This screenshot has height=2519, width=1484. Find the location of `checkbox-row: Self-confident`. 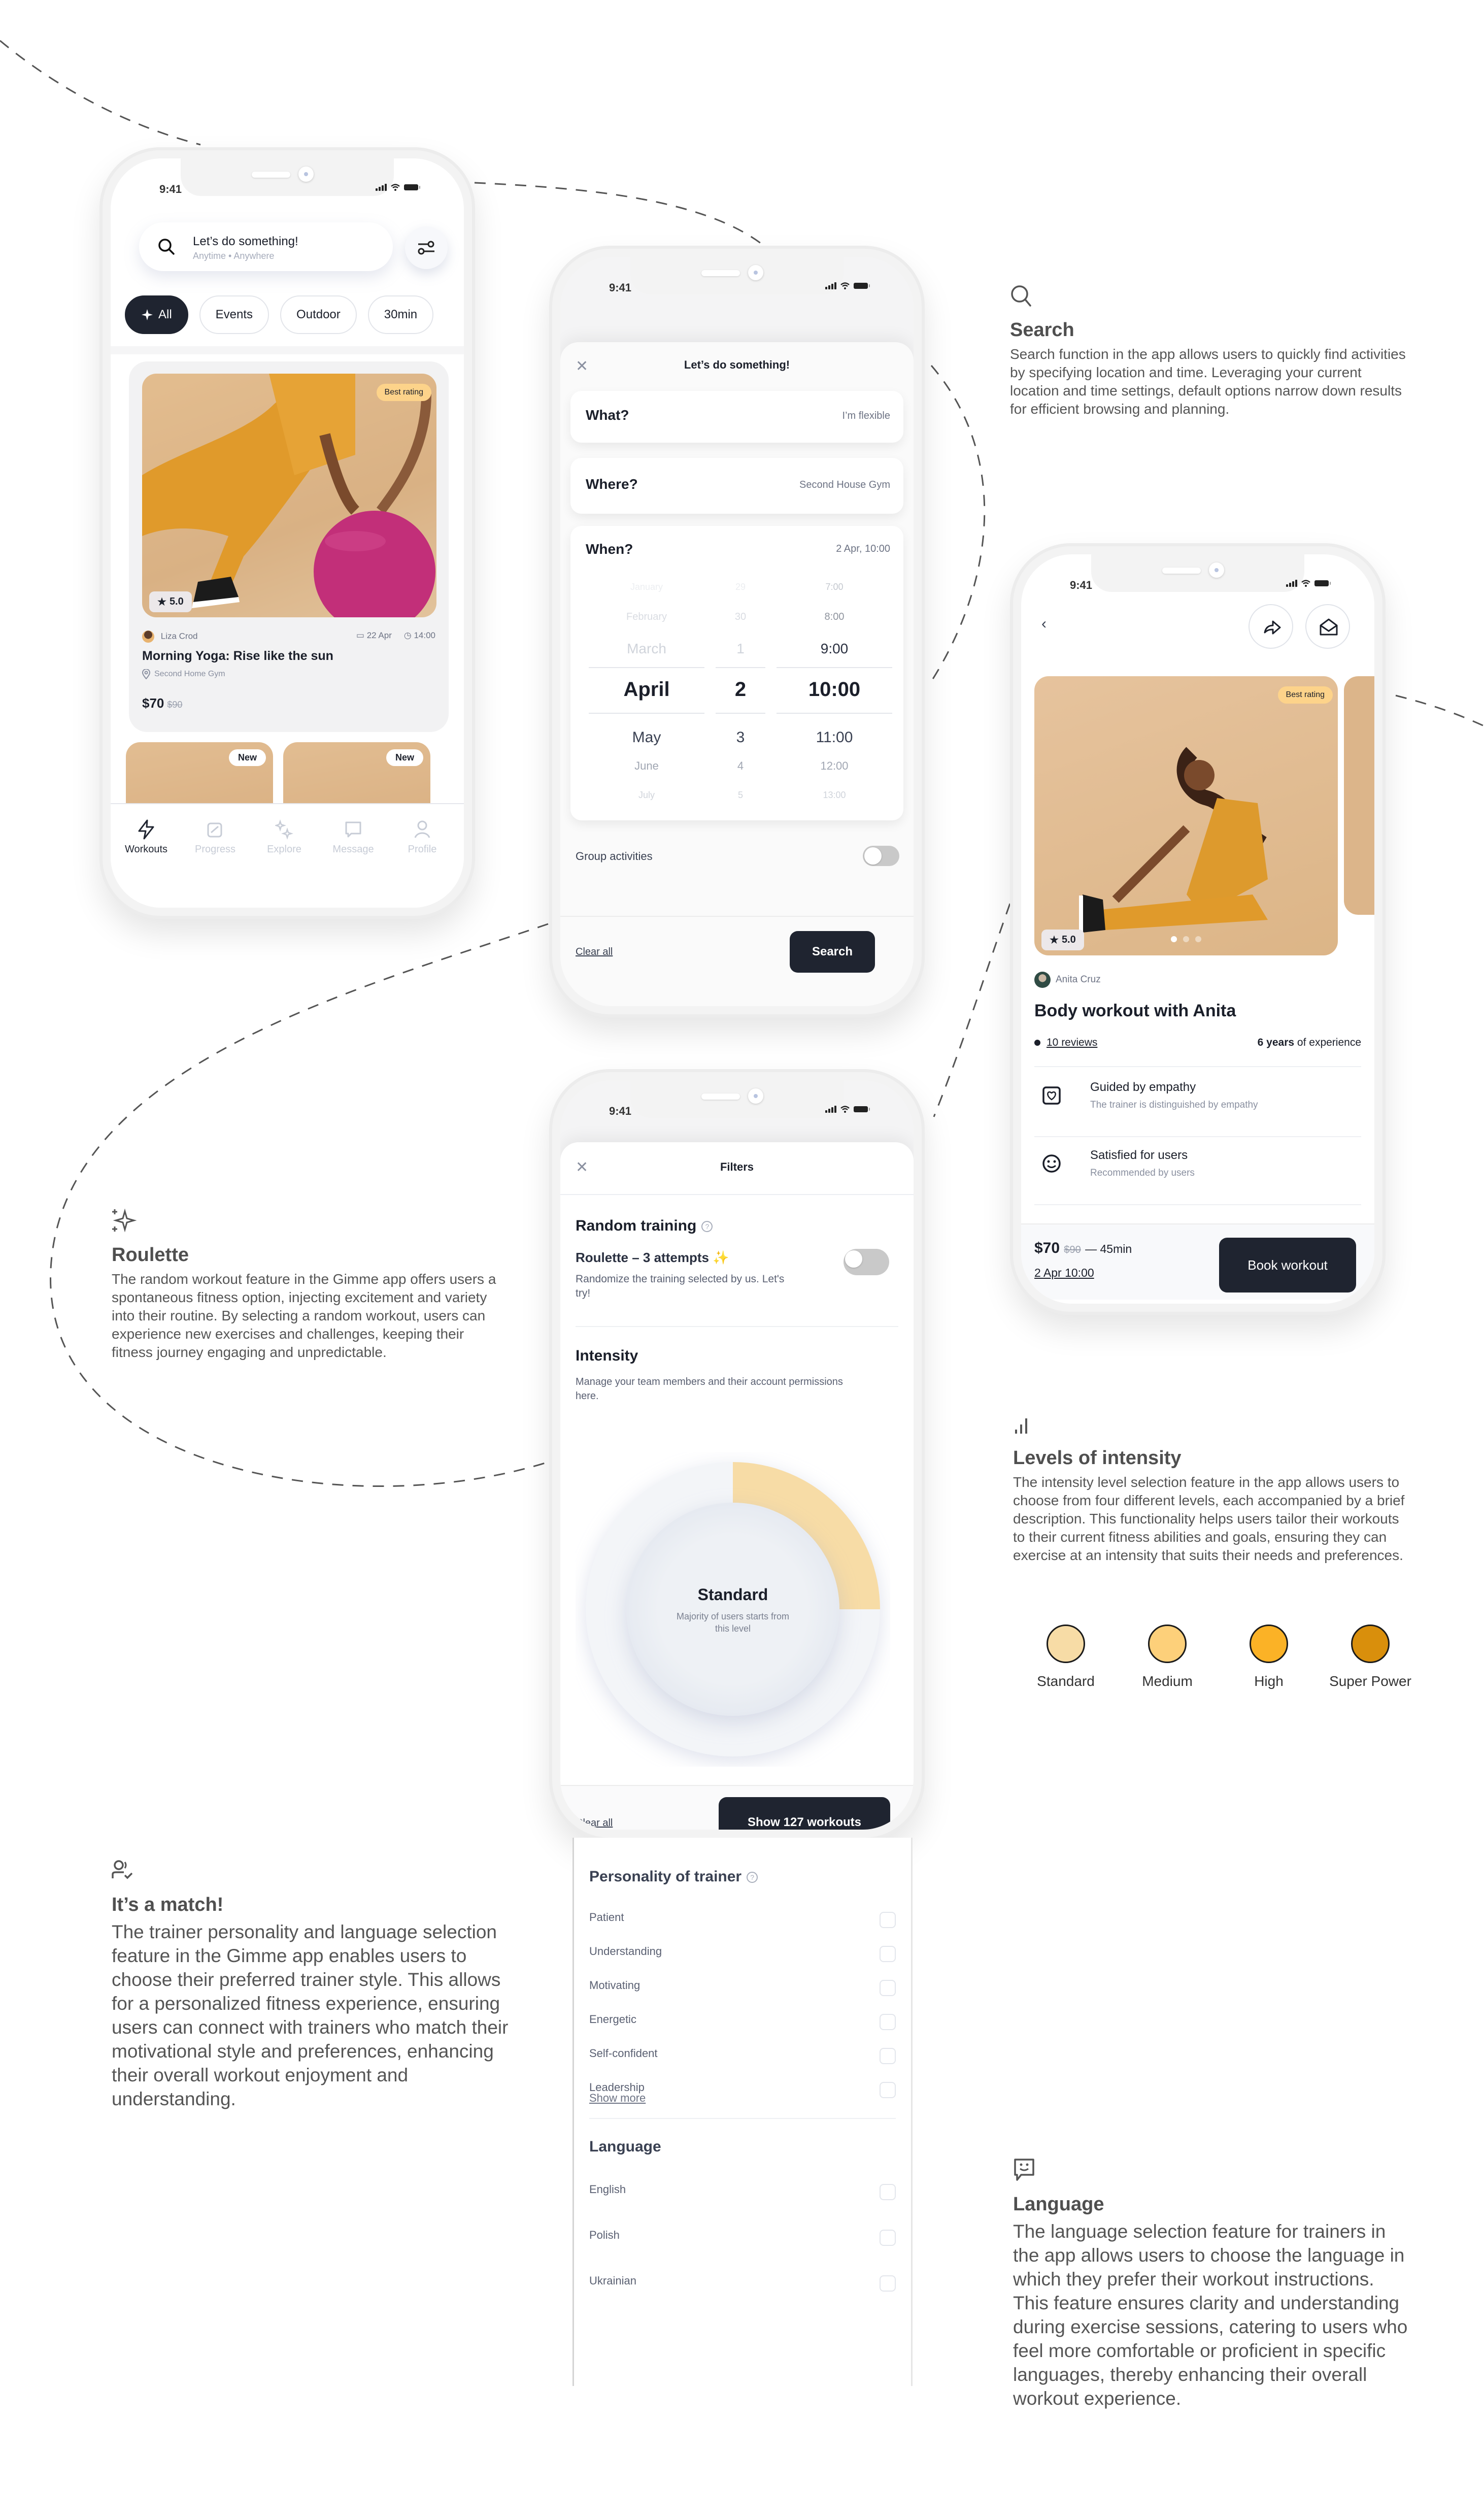

checkbox-row: Self-confident is located at coordinates (742, 2057).